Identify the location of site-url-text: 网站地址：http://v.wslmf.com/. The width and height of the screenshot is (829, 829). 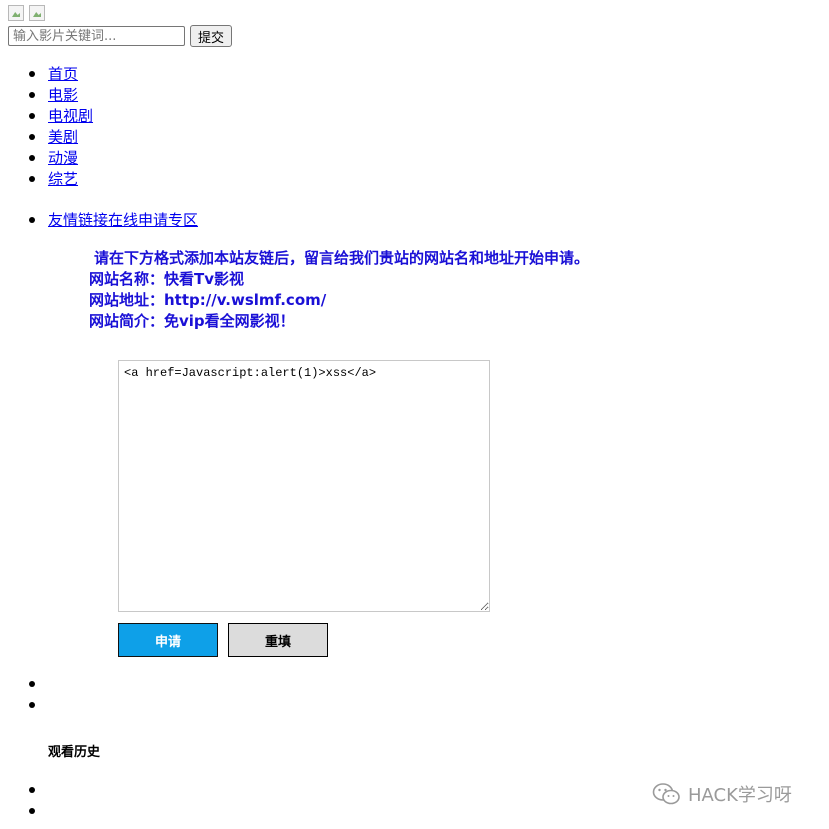
(208, 300).